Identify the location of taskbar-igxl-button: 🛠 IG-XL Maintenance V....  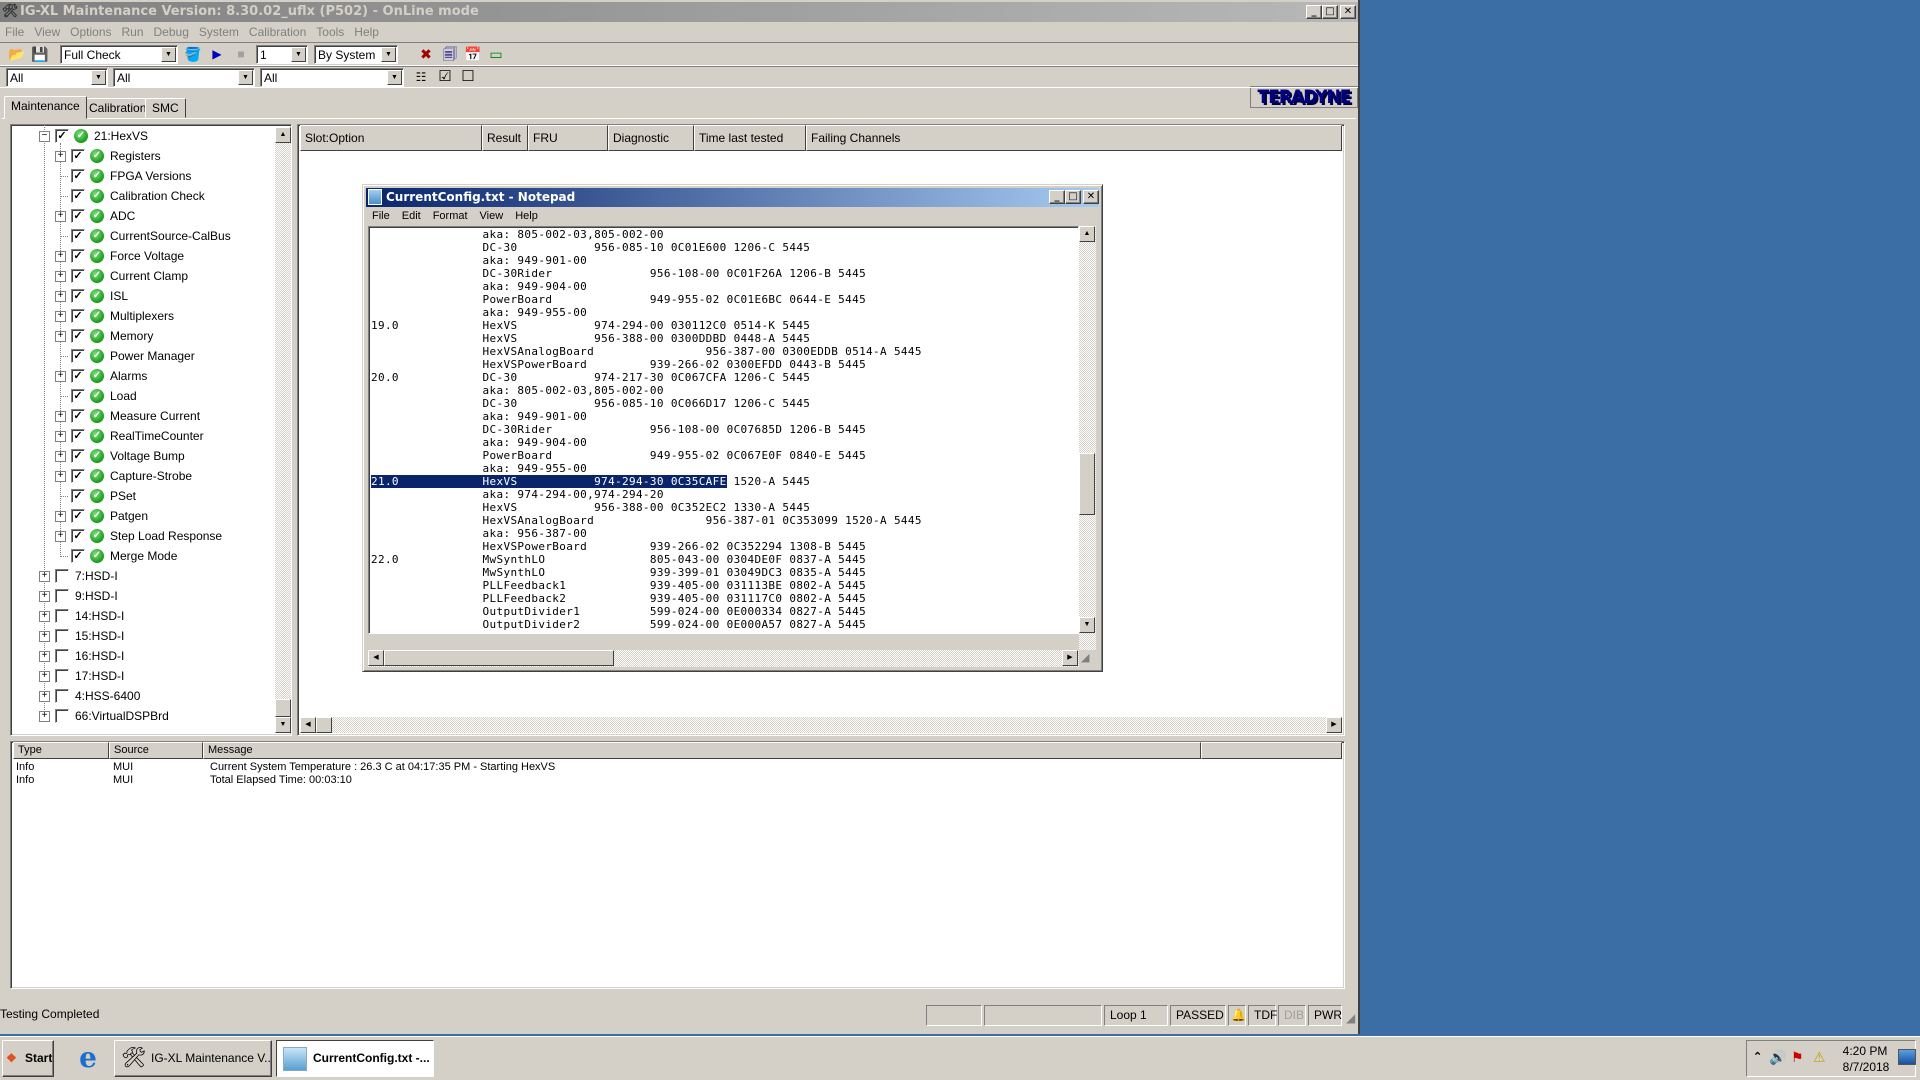
(193, 1058).